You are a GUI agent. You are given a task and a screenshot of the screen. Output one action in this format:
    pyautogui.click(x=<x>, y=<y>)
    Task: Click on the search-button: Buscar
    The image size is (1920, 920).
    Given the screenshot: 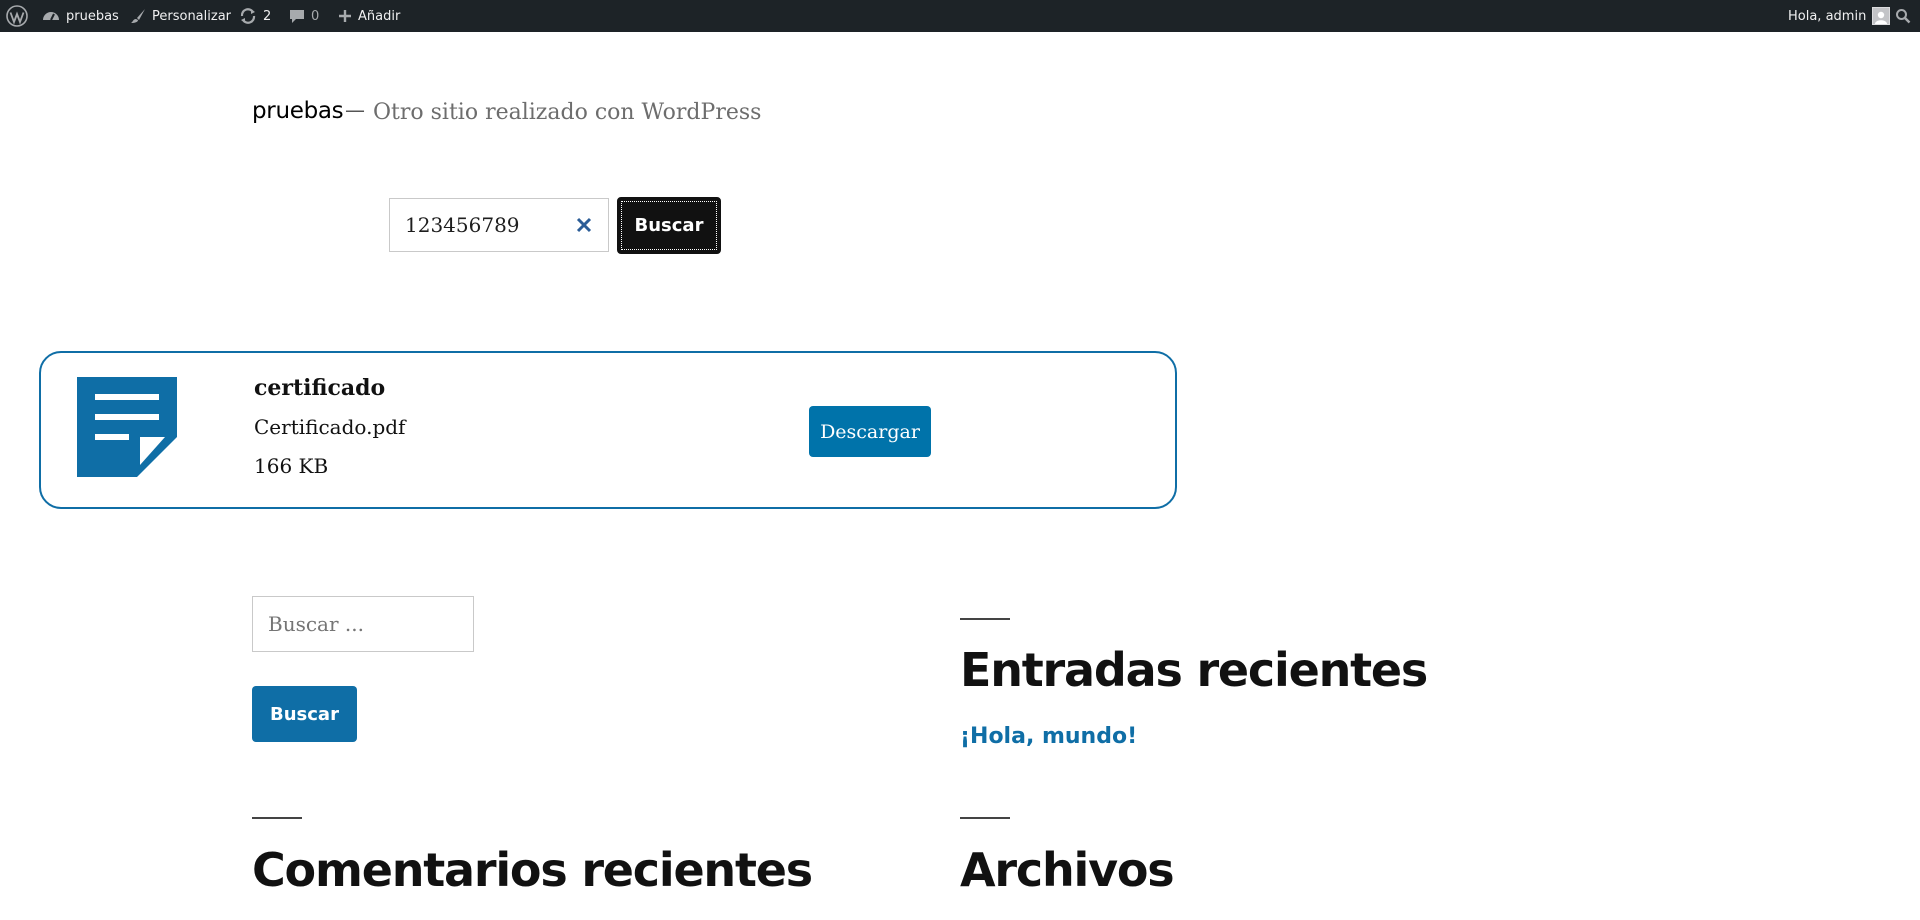 What is the action you would take?
    pyautogui.click(x=669, y=225)
    